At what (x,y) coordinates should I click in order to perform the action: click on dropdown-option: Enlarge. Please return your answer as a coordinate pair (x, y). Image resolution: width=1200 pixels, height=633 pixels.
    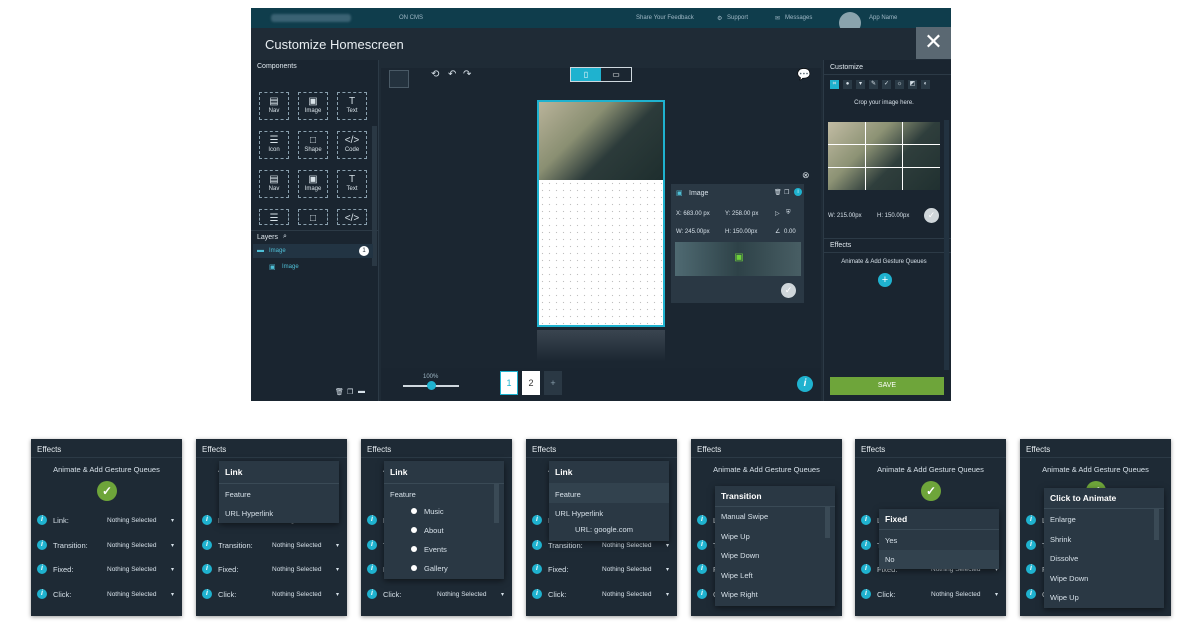
    Looking at the image, I should click on (1063, 519).